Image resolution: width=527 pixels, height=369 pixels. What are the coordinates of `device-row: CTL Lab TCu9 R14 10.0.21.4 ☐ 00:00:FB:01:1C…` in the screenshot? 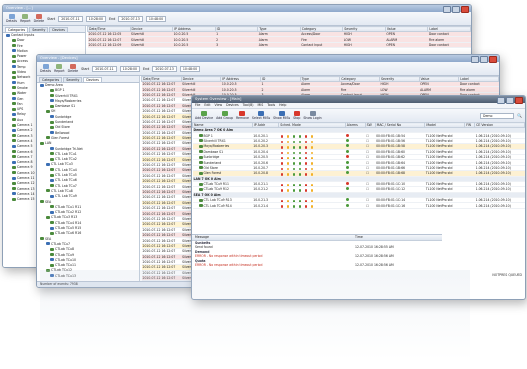 It's located at (358, 205).